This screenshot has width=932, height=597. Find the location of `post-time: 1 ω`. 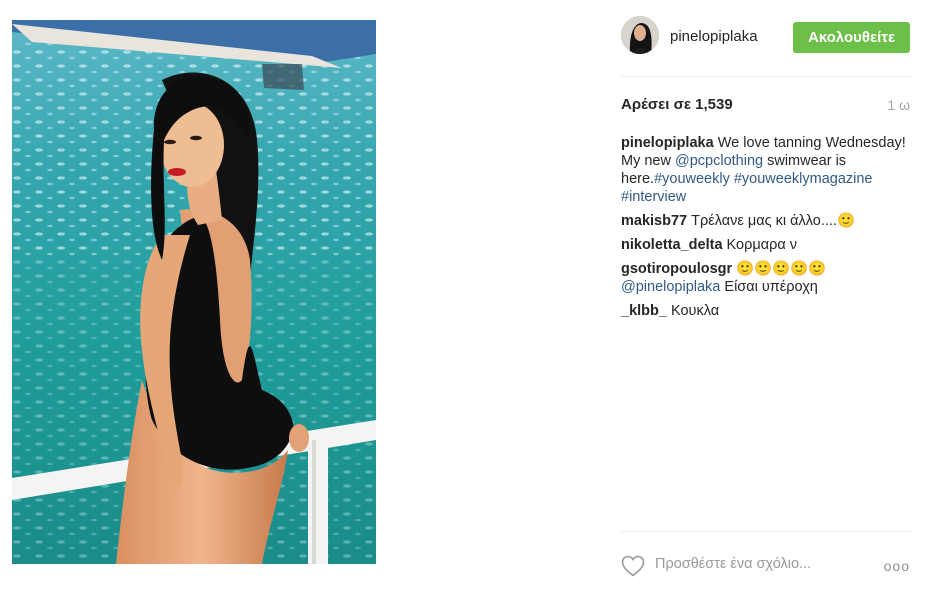

post-time: 1 ω is located at coordinates (898, 105).